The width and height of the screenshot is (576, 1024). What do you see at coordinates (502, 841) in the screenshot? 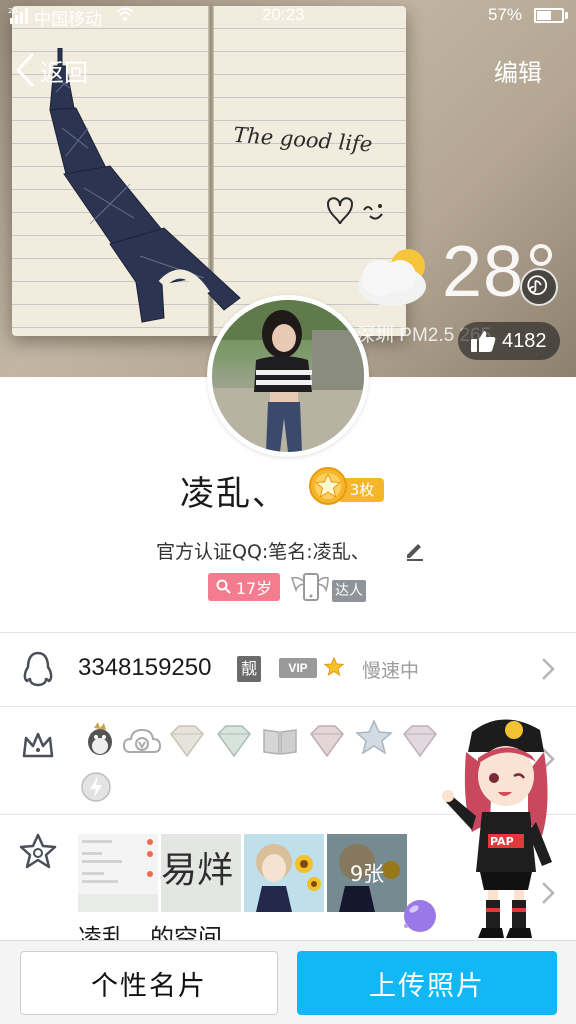
I see `svg-text: PAP` at bounding box center [502, 841].